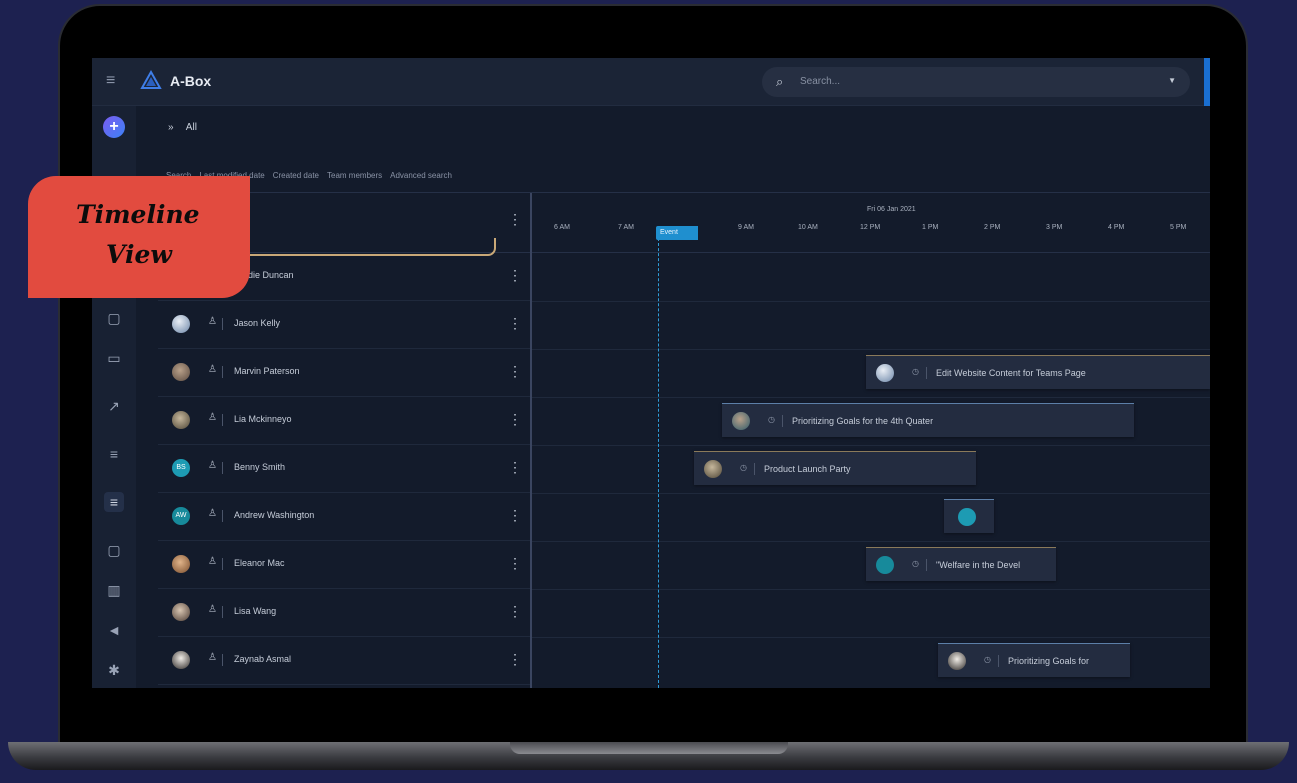 The height and width of the screenshot is (783, 1297). Describe the element at coordinates (296, 175) in the screenshot. I see `filter-created-date: Created date` at that location.